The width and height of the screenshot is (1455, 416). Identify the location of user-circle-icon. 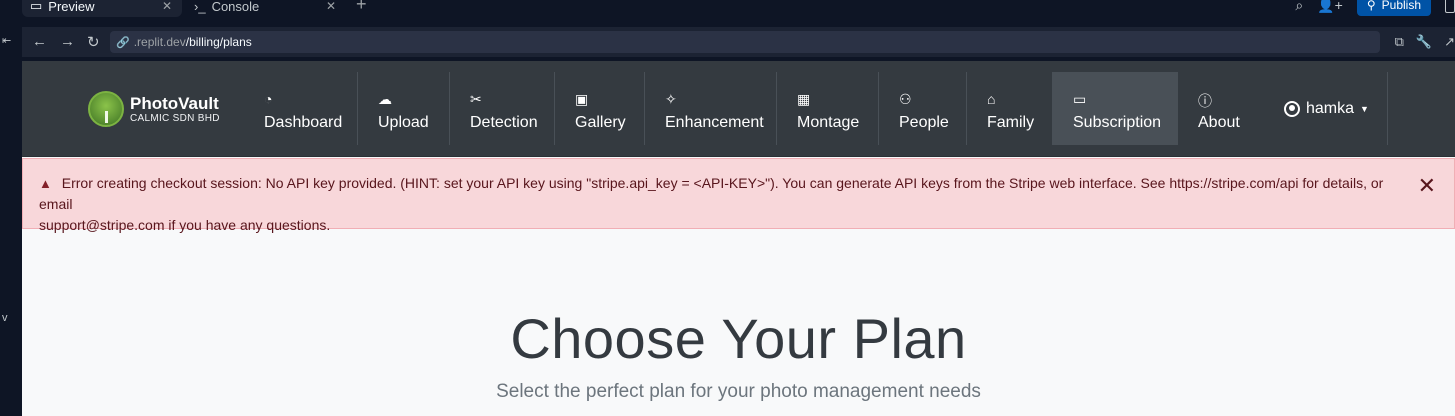
(1292, 108).